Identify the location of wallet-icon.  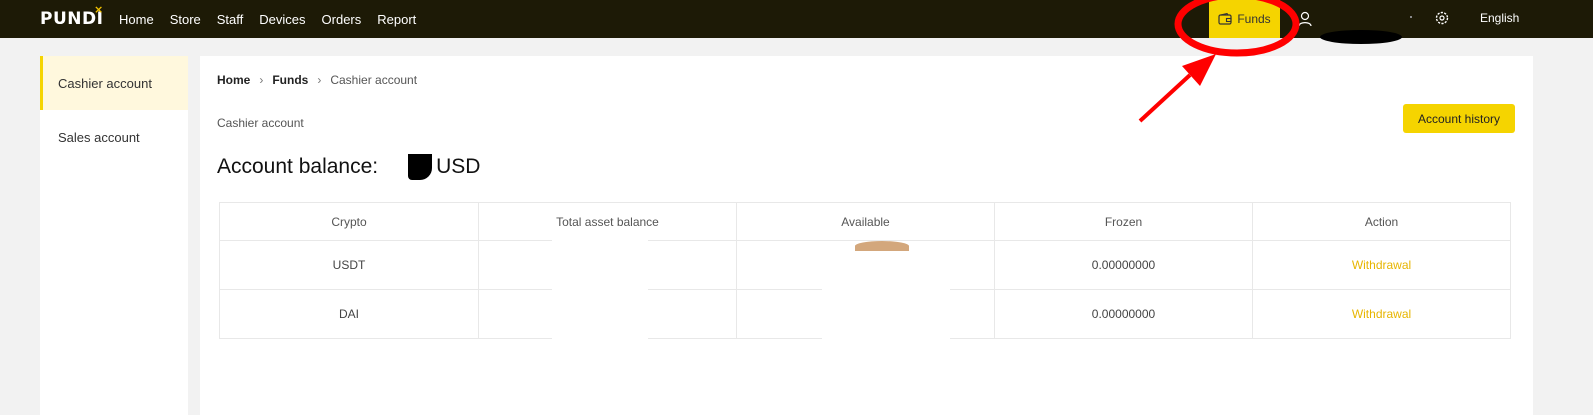
(1225, 19).